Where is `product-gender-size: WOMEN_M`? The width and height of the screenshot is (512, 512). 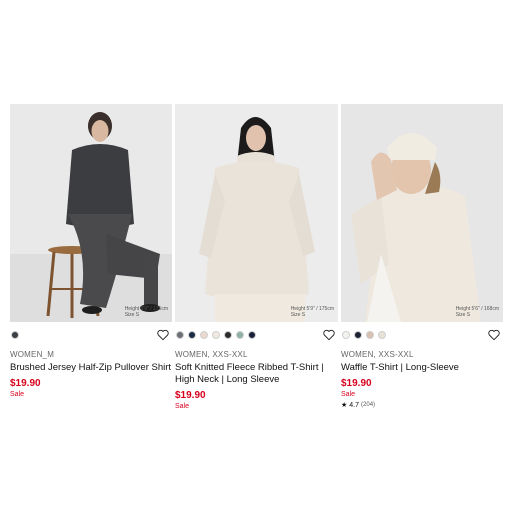 product-gender-size: WOMEN_M is located at coordinates (32, 354).